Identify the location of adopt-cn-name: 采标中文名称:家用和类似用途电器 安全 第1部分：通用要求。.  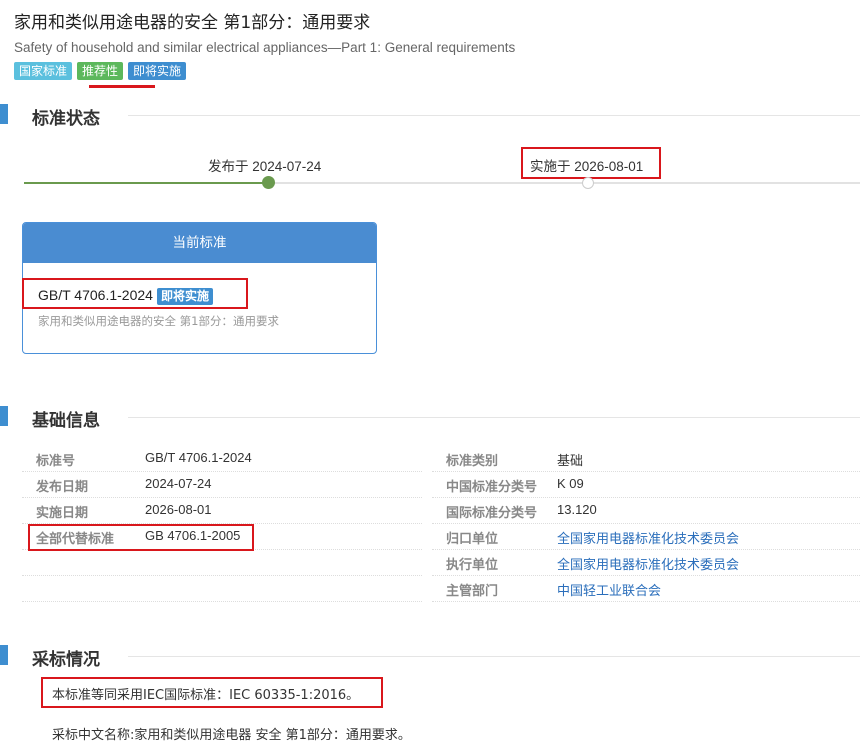
(231, 735).